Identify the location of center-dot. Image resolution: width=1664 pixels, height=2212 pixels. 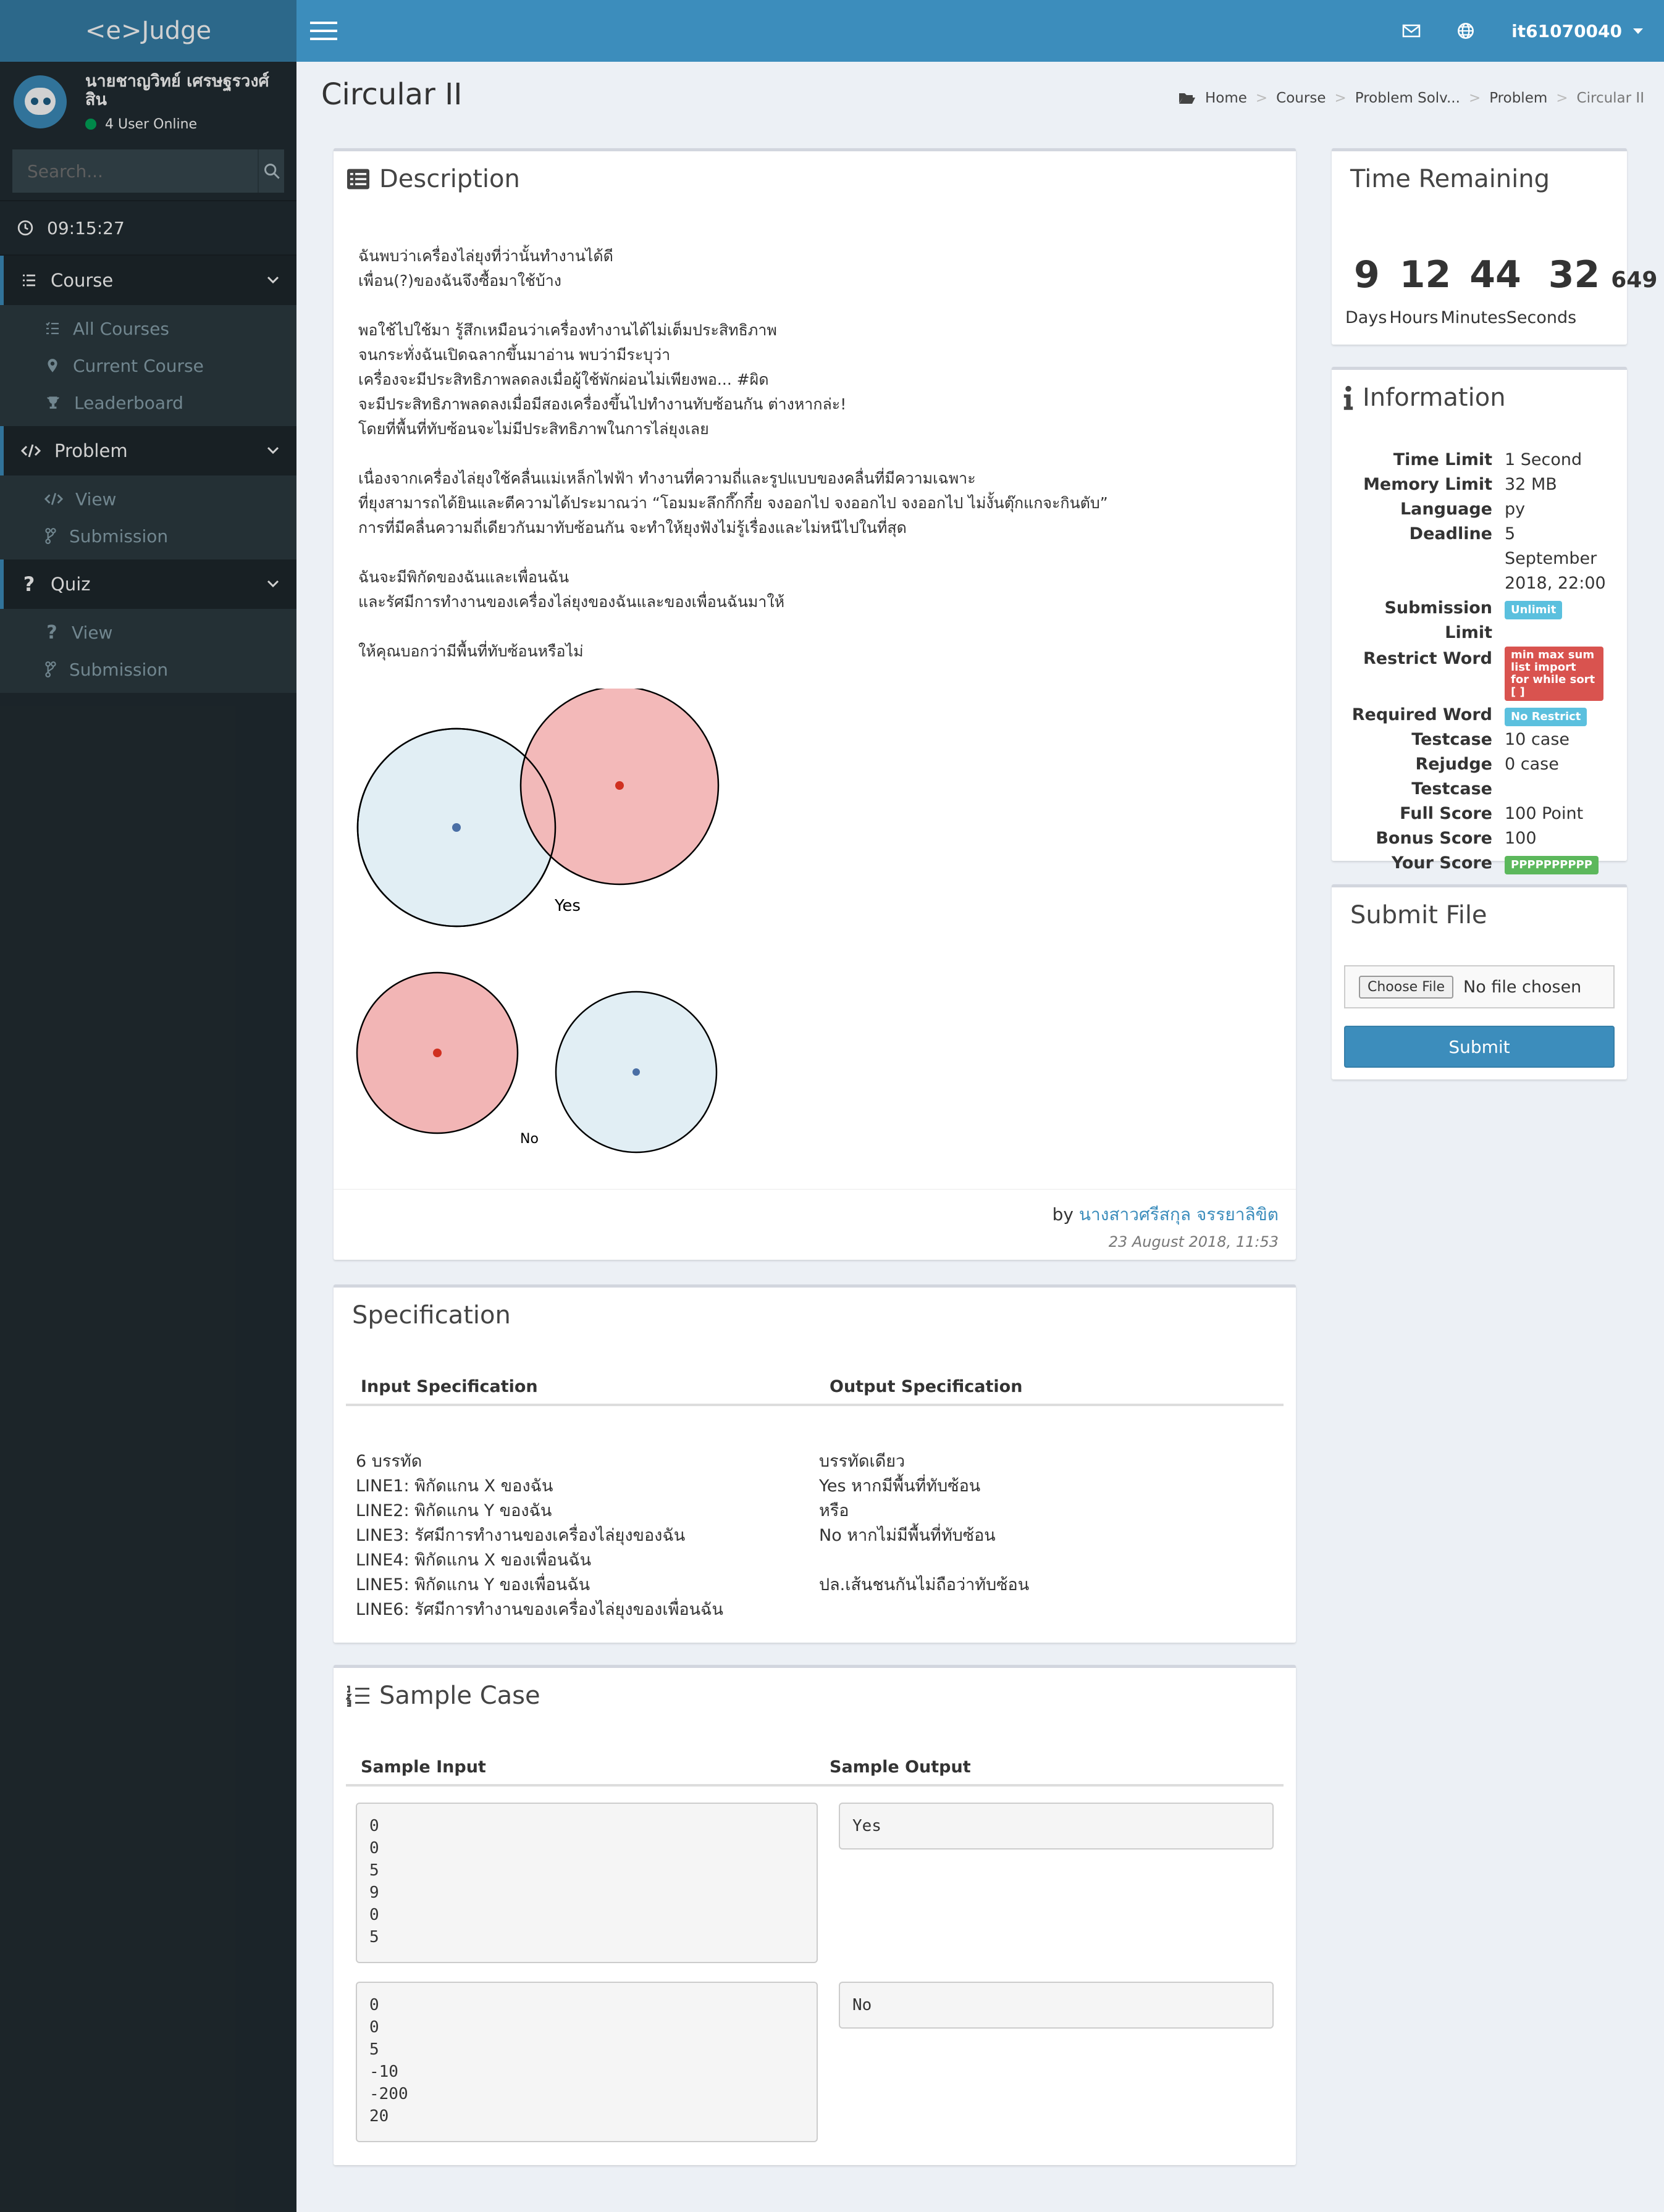
(456, 827).